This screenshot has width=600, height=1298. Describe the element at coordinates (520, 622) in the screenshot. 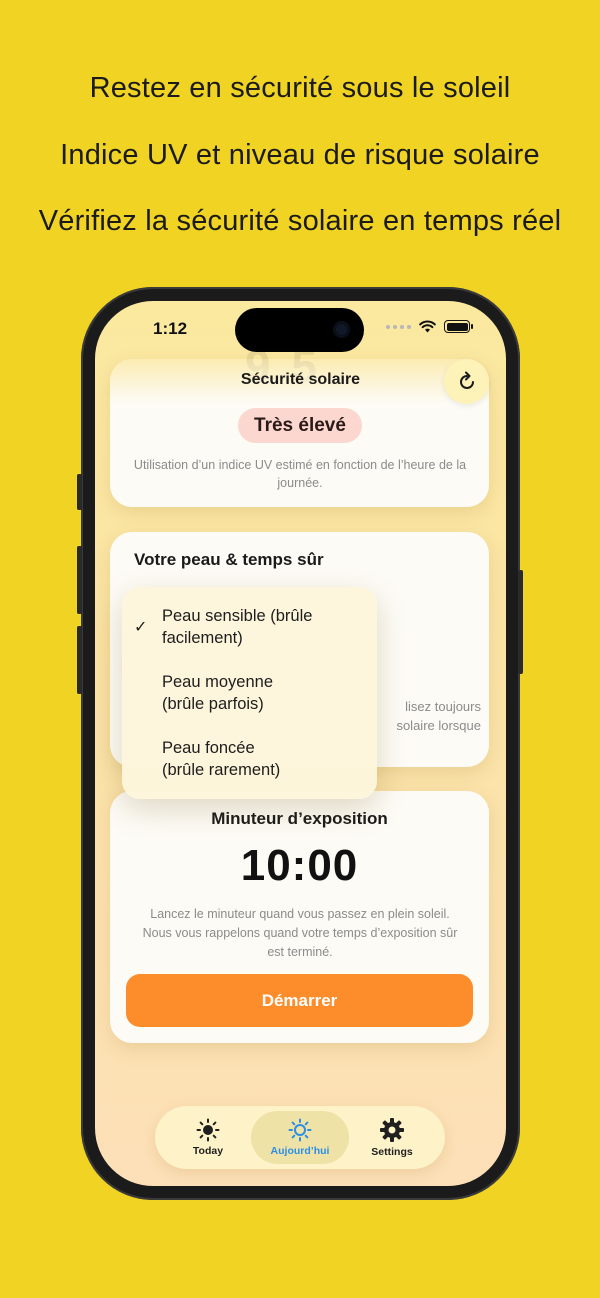

I see `phone-power-button` at that location.